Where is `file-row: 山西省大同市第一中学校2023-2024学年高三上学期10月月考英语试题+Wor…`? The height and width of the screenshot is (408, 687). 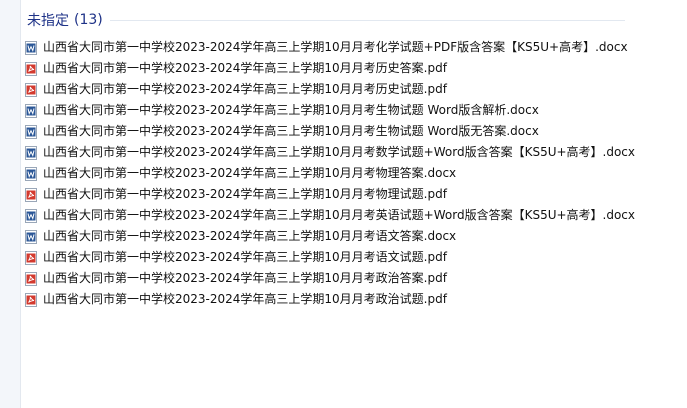 file-row: 山西省大同市第一中学校2023-2024学年高三上学期10月月考英语试题+Wor… is located at coordinates (330, 214).